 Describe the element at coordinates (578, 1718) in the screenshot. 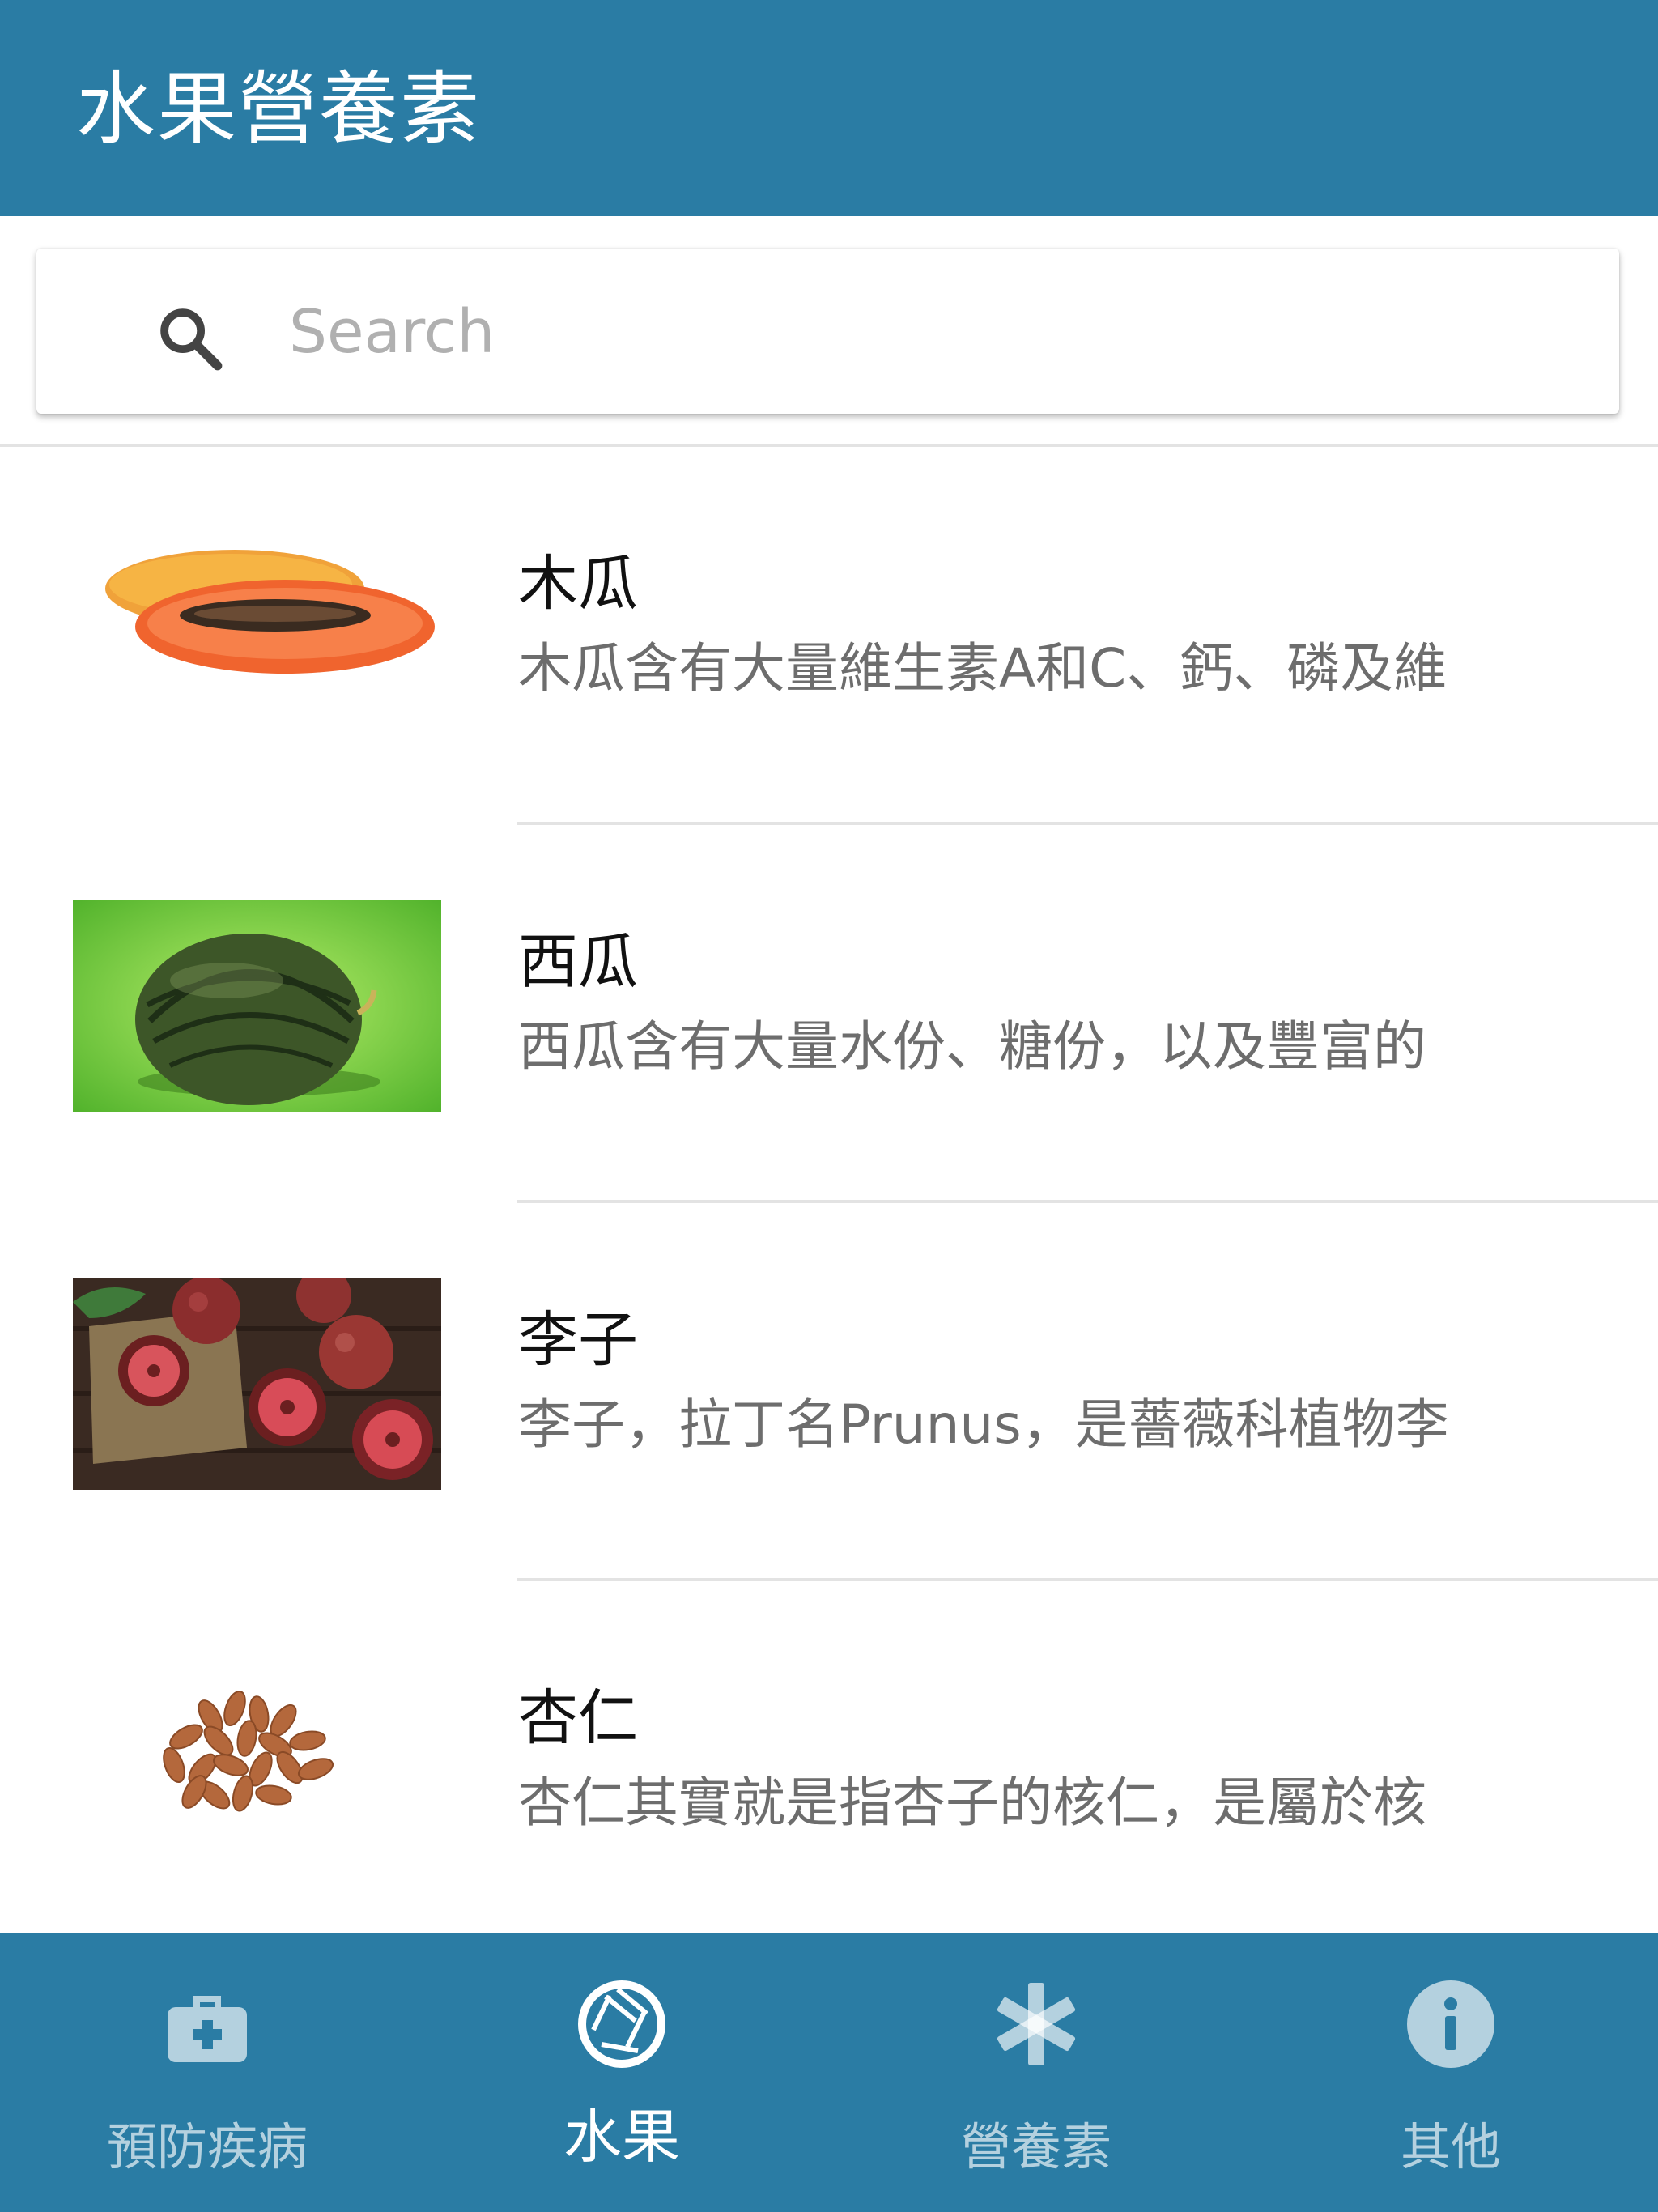

I see `item-title: 杏仁` at that location.